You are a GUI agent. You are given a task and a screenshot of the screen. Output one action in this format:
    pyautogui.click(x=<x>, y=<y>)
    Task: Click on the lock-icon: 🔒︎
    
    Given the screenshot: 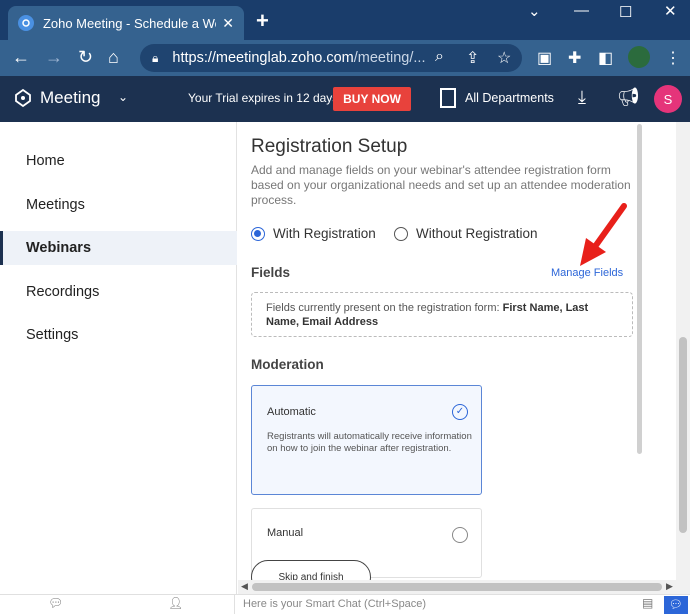 What is the action you would take?
    pyautogui.click(x=155, y=57)
    